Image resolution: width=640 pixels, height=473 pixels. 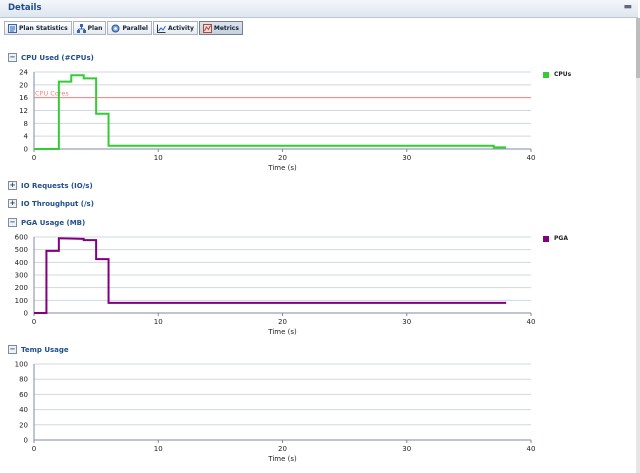 I want to click on cpu-section-header: − CPU Used (#CPUs), so click(x=51, y=57).